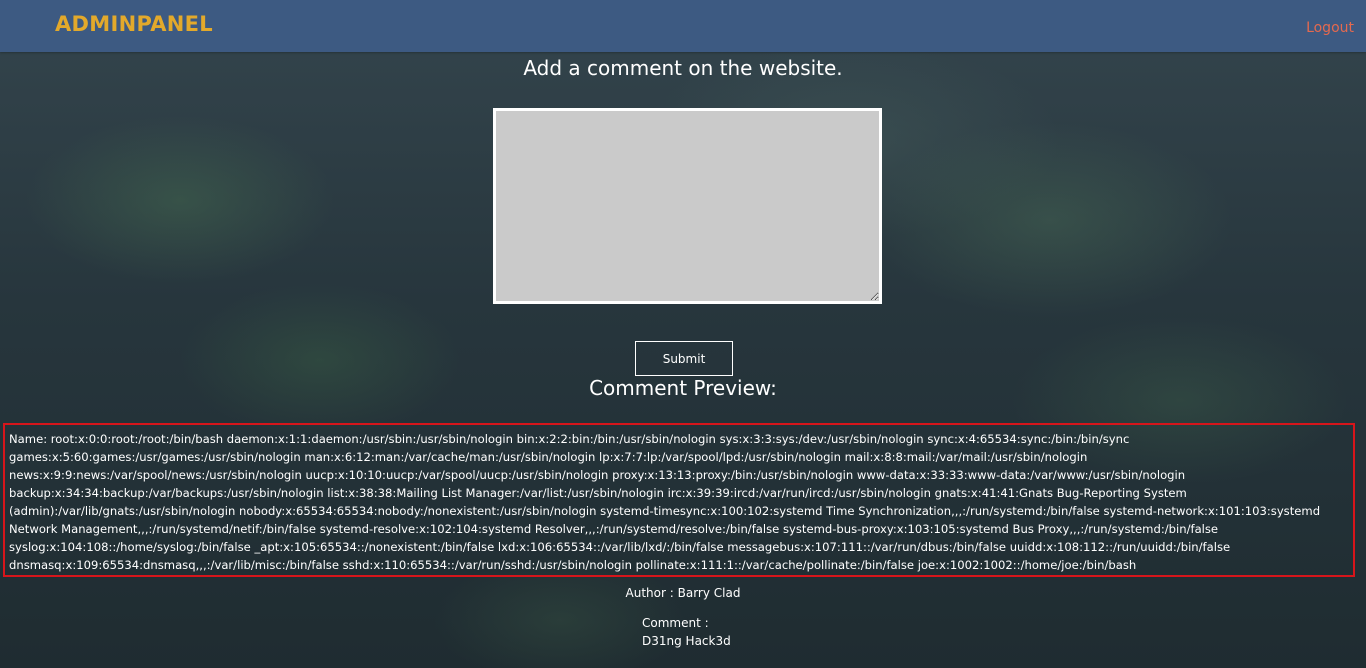  Describe the element at coordinates (687, 206) in the screenshot. I see `comment-textarea` at that location.